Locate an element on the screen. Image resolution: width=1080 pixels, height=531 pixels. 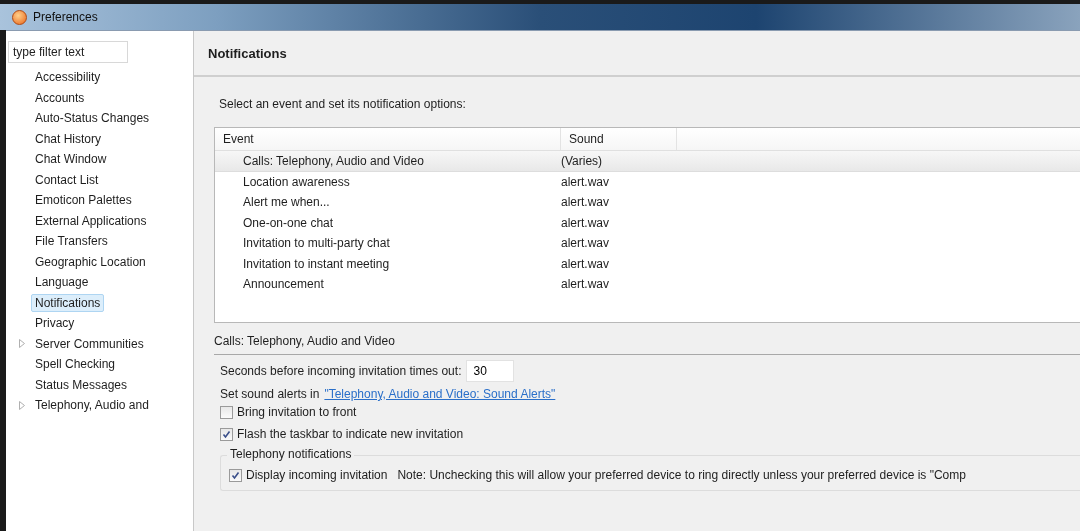
sidebar-item: File Transfers is located at coordinates (71, 241).